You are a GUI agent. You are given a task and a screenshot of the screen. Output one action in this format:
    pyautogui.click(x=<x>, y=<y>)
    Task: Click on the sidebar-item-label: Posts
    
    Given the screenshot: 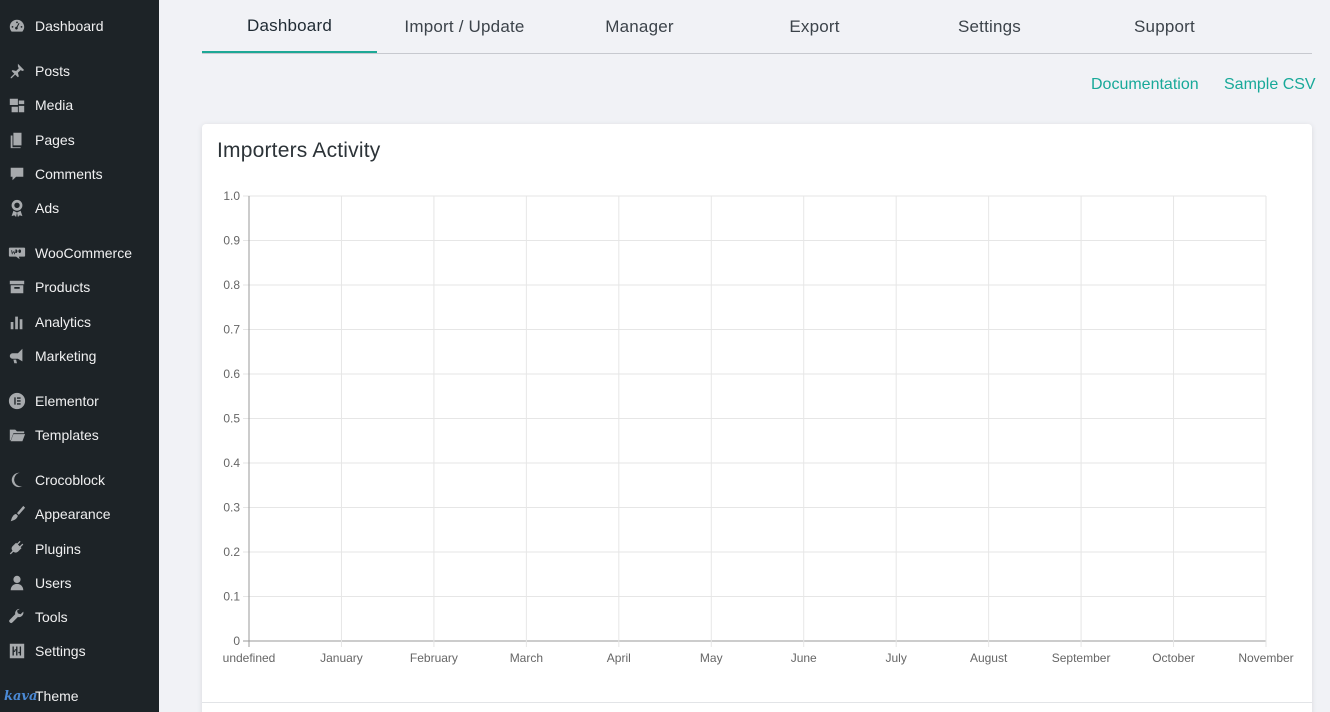 What is the action you would take?
    pyautogui.click(x=53, y=71)
    